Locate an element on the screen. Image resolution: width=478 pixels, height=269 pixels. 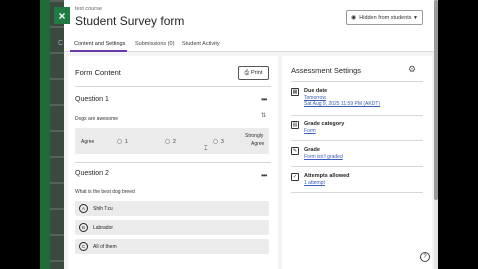
grade-setting: ✎ Grade Form isn't graded is located at coordinates (358, 155).